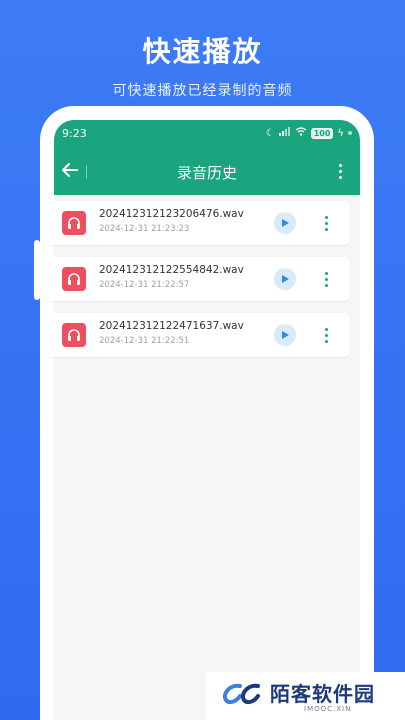  What do you see at coordinates (309, 133) in the screenshot?
I see `status-icons: ☾ 100 ϟ` at bounding box center [309, 133].